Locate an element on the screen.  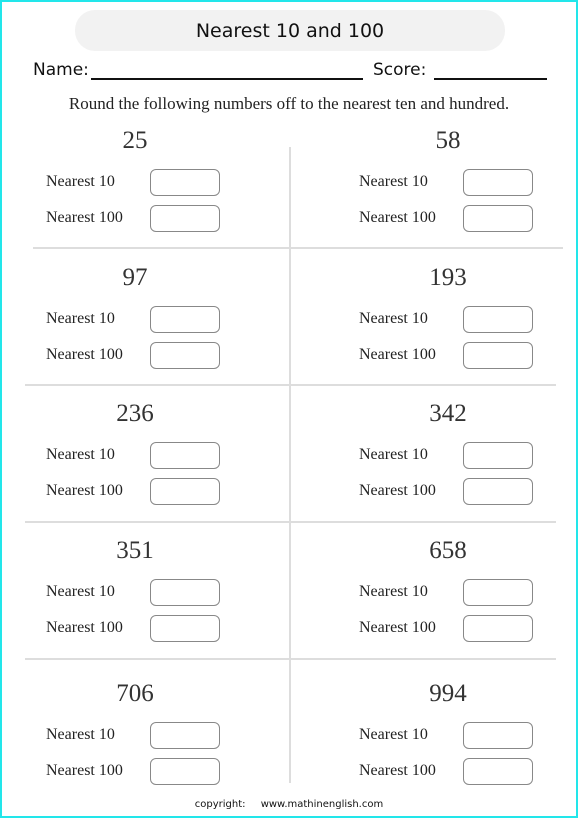
copyright-label: copyright: is located at coordinates (220, 804).